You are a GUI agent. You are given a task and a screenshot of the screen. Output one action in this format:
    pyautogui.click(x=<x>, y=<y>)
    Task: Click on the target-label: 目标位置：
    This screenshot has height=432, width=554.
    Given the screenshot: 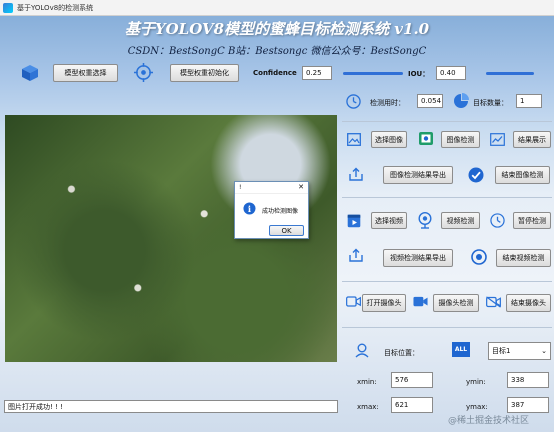 What is the action you would take?
    pyautogui.click(x=401, y=353)
    